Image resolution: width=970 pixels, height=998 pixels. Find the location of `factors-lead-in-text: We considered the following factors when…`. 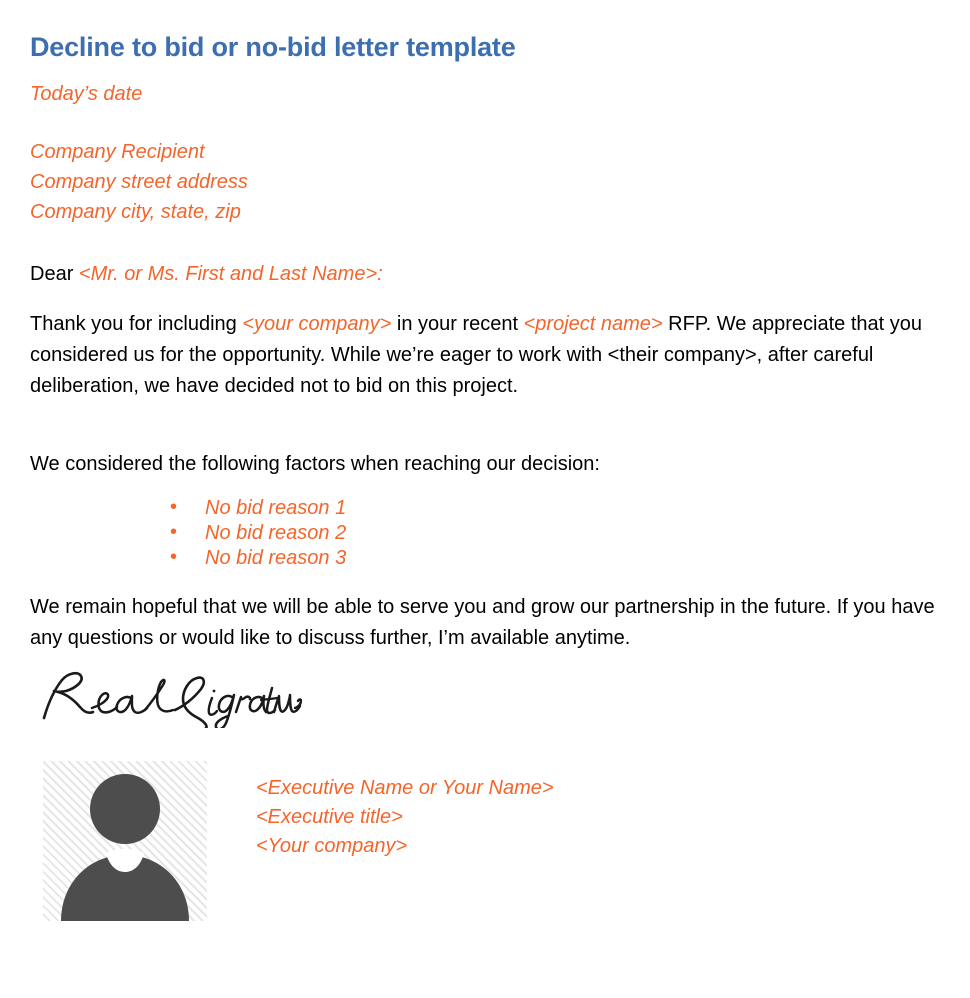

factors-lead-in-text: We considered the following factors when… is located at coordinates (315, 464).